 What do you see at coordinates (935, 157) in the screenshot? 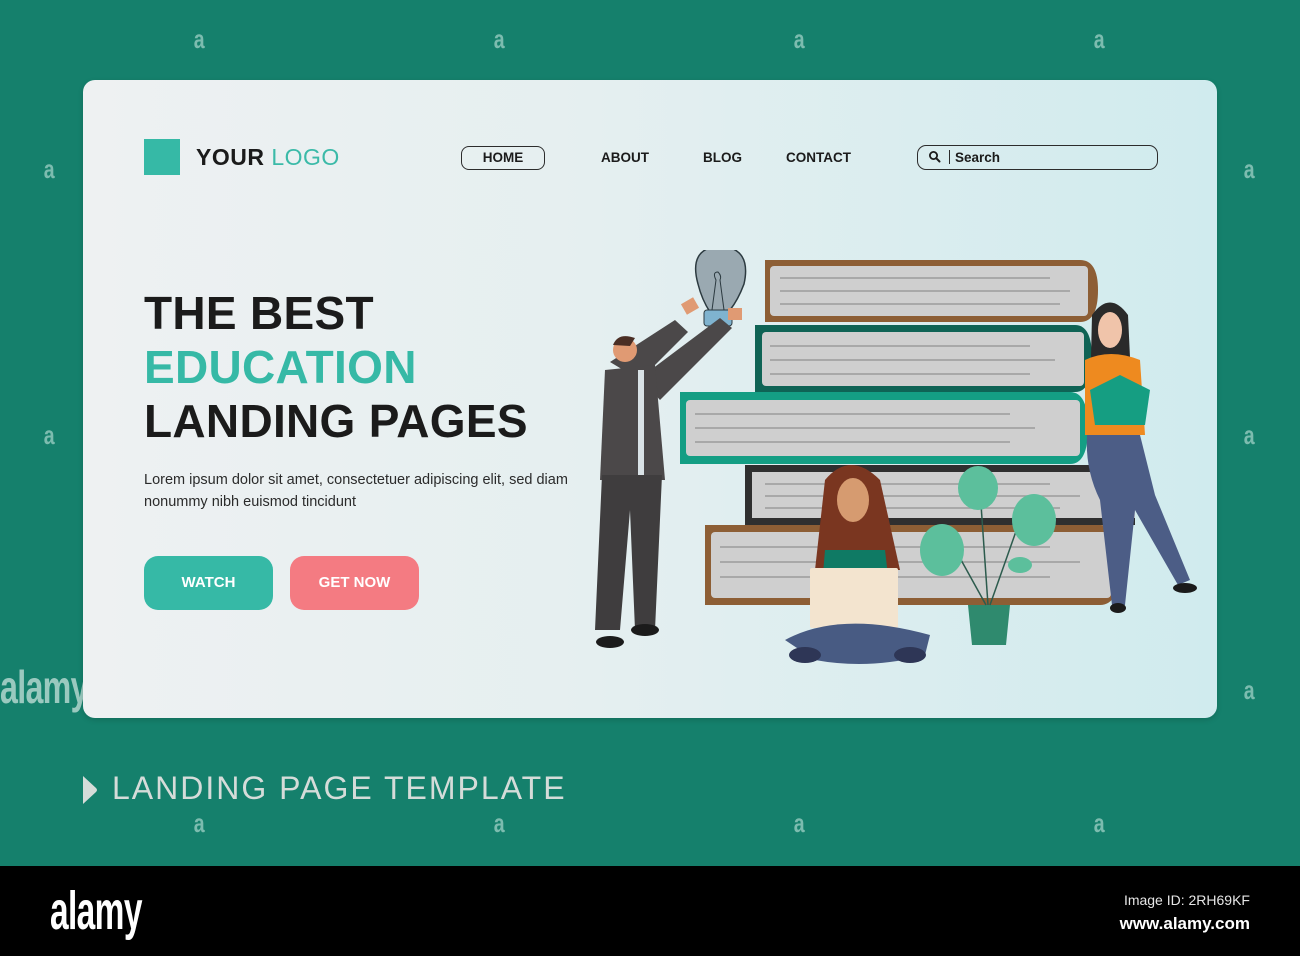
I see `search-icon` at bounding box center [935, 157].